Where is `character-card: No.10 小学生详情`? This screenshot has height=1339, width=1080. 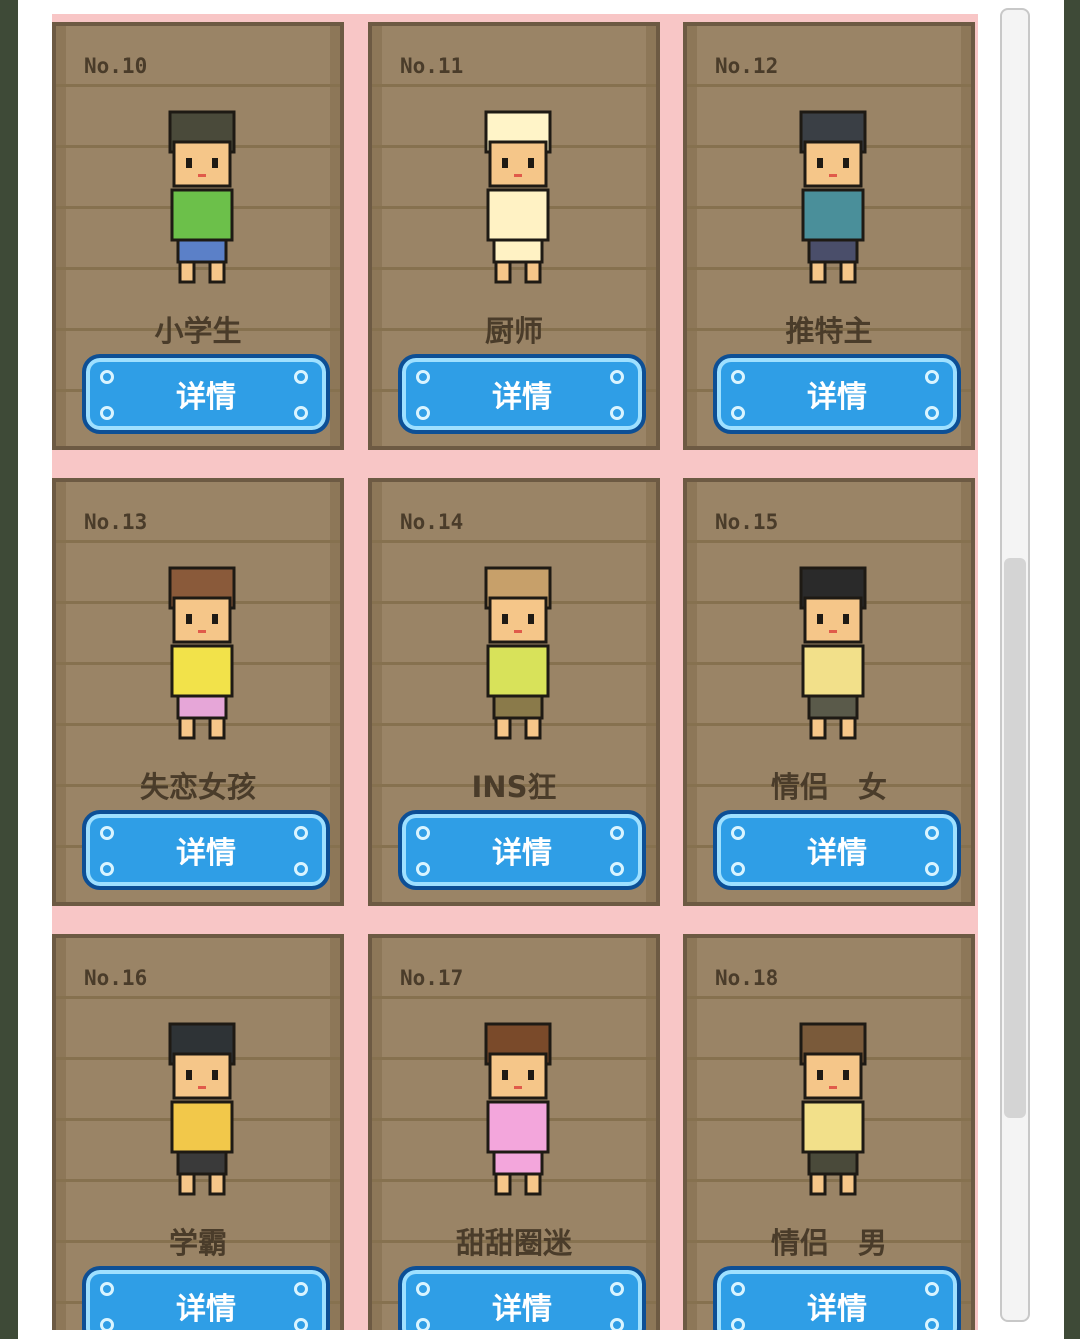 character-card: No.10 小学生详情 is located at coordinates (198, 236).